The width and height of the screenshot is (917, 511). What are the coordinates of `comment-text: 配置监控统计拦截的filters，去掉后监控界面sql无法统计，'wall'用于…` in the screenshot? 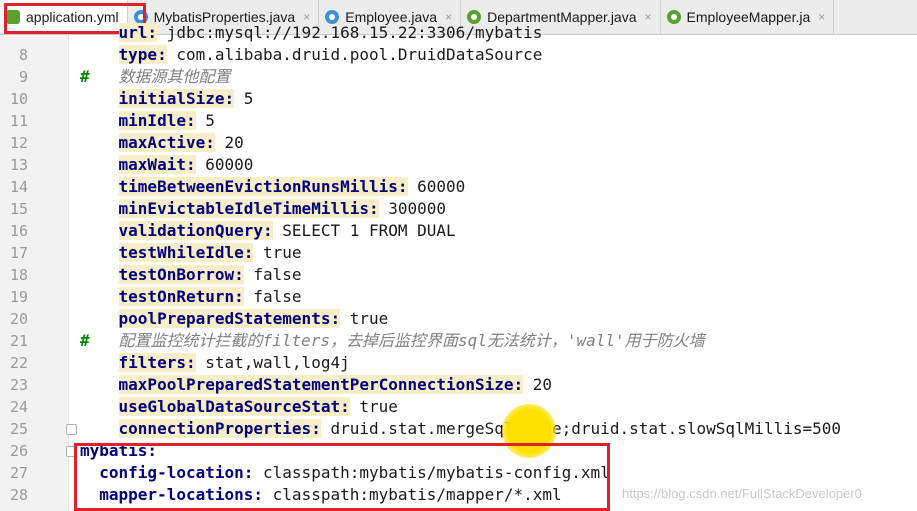 It's located at (411, 340).